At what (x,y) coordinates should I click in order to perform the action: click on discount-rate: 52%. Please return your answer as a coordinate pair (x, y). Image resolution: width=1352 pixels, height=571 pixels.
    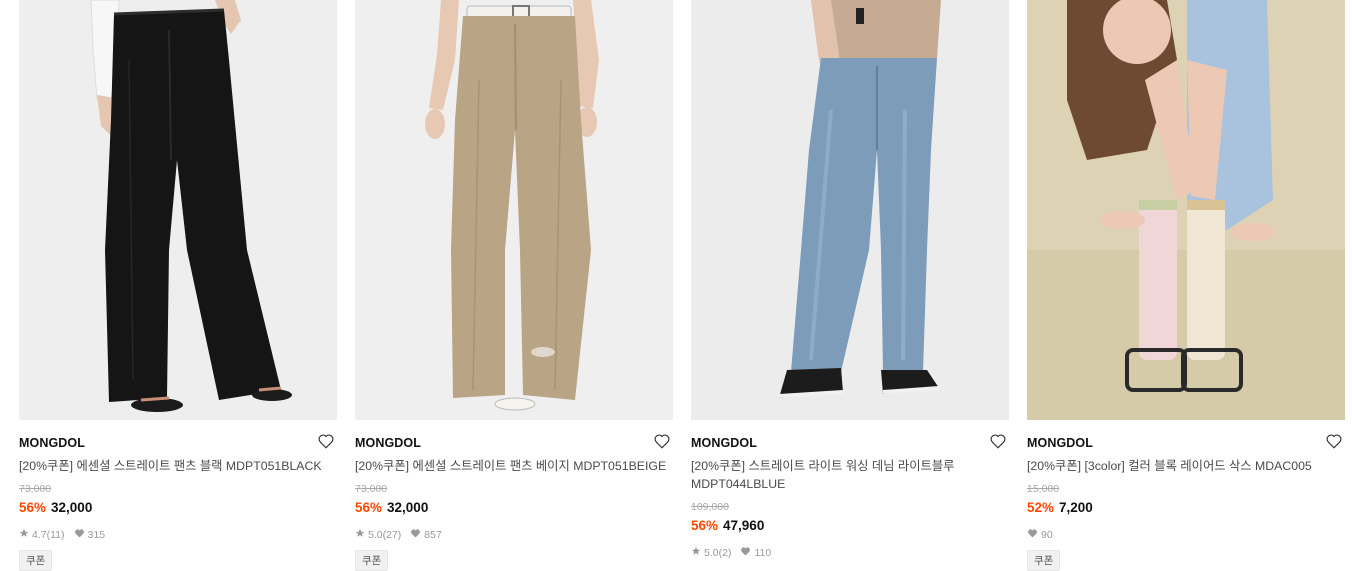
    Looking at the image, I should click on (1041, 507).